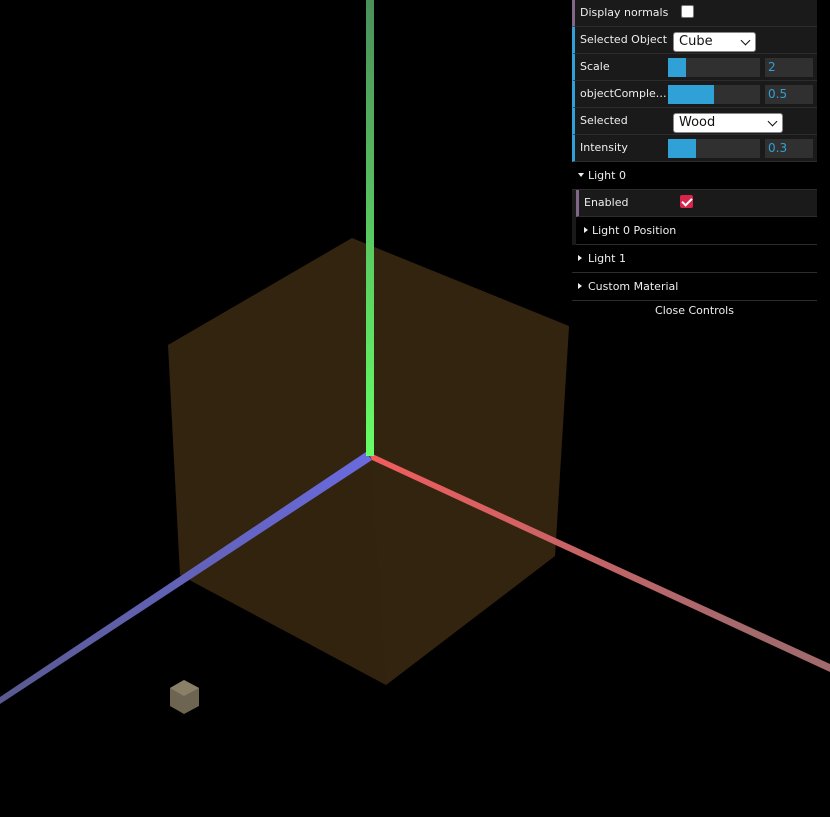 This screenshot has width=830, height=817. I want to click on y-axis, so click(370, 228).